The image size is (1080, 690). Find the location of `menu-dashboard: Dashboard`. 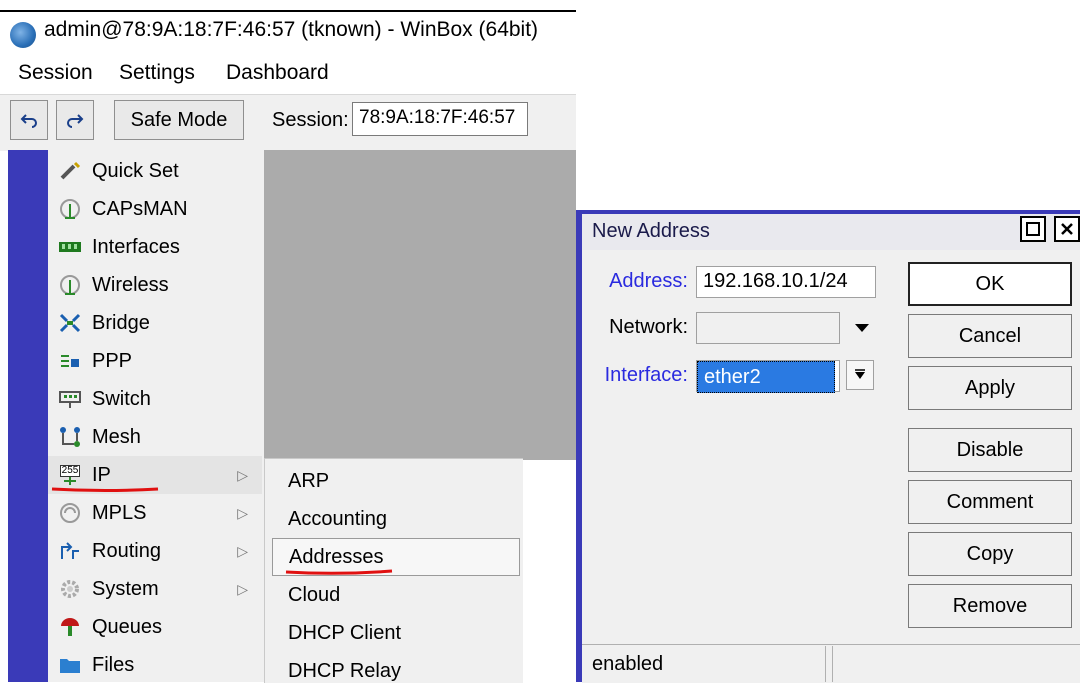

menu-dashboard: Dashboard is located at coordinates (277, 73).